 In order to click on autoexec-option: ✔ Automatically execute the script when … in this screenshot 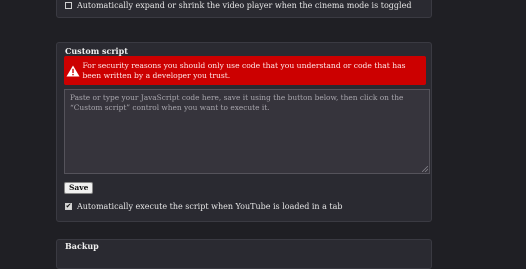, I will do `click(204, 206)`.